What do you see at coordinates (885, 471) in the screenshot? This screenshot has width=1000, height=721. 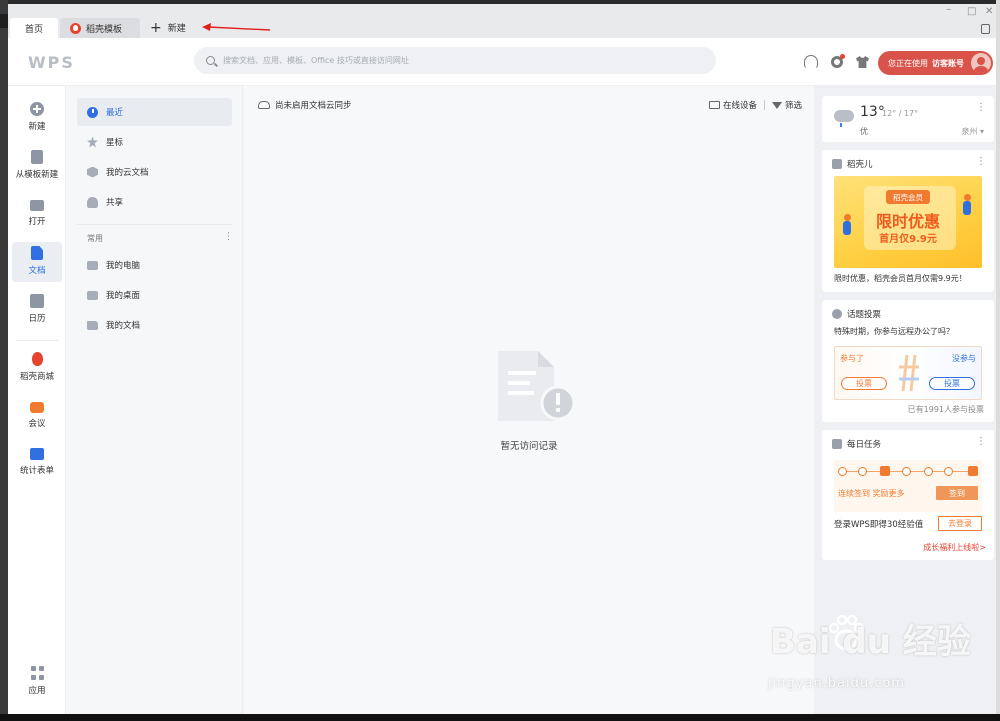 I see `gift-icon` at bounding box center [885, 471].